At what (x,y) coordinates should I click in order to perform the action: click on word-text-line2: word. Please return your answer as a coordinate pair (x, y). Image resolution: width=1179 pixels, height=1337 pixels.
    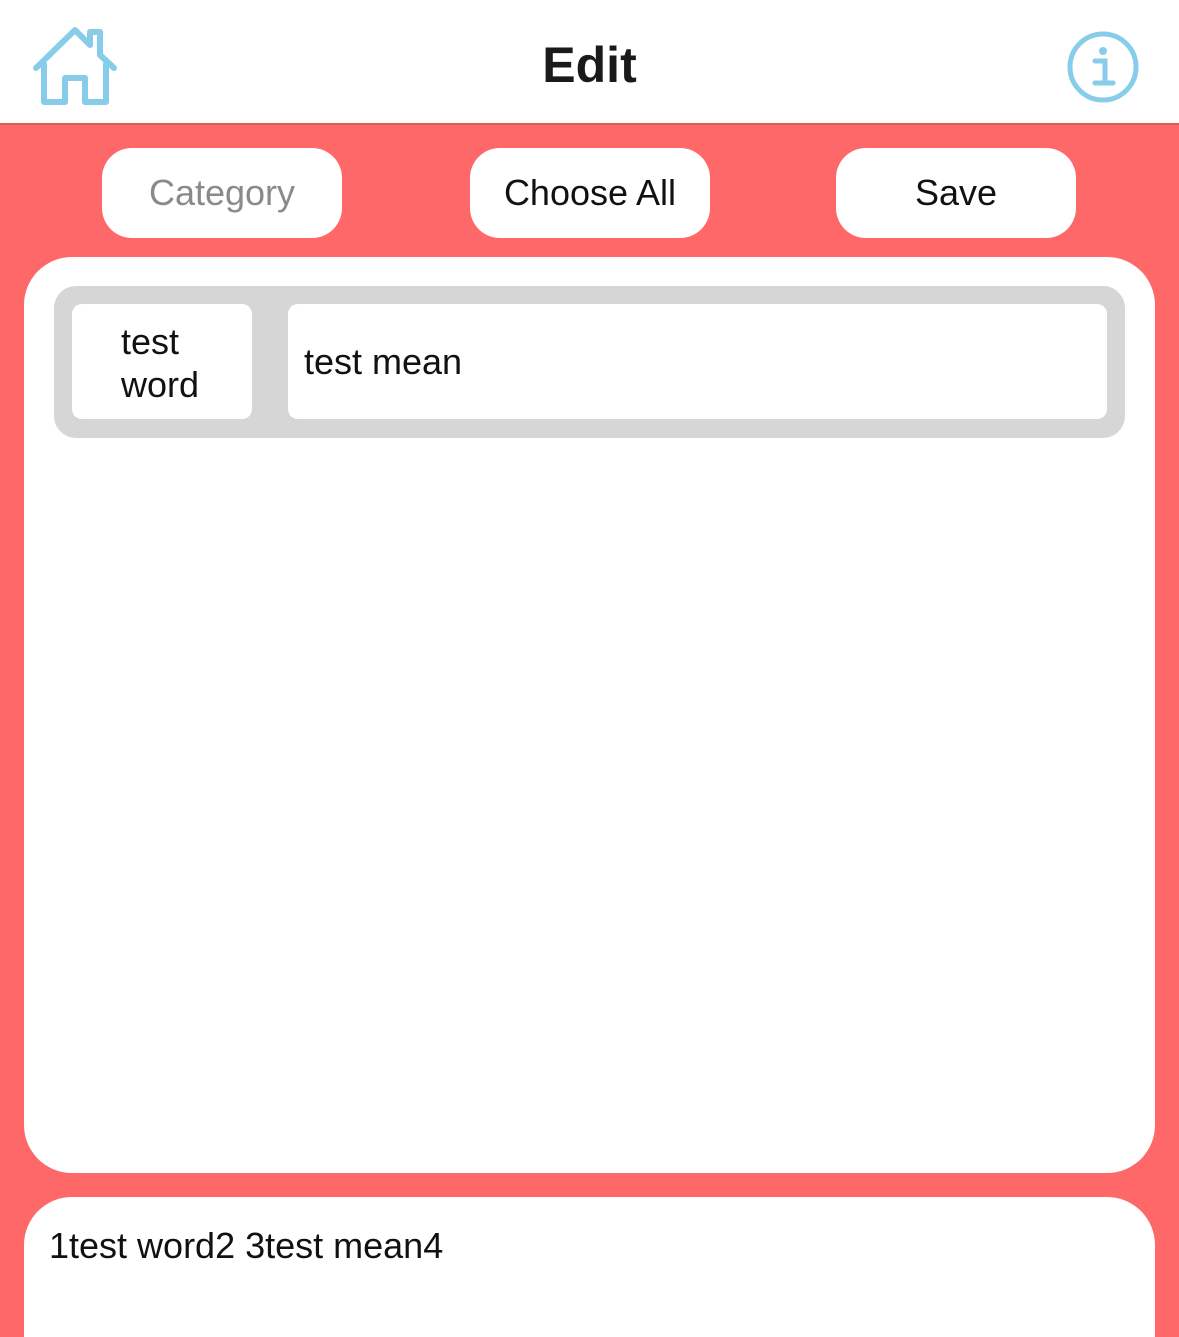
    Looking at the image, I should click on (160, 384).